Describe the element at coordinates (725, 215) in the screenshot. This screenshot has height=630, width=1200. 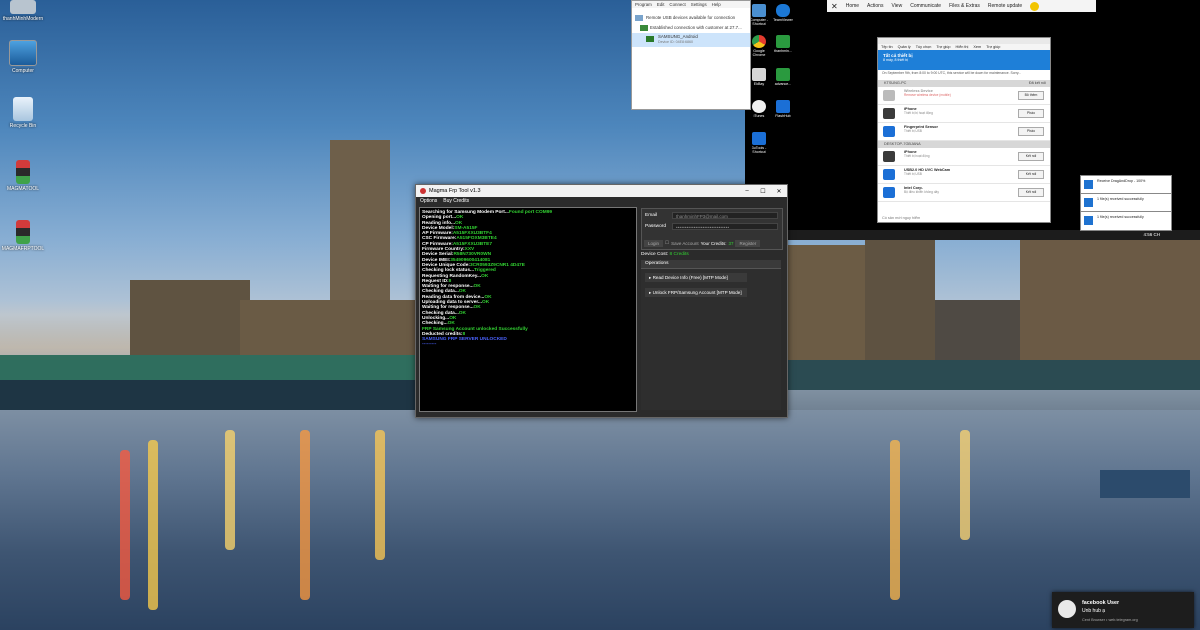
I see `email-field: thanhminhFP3@mail.com` at that location.